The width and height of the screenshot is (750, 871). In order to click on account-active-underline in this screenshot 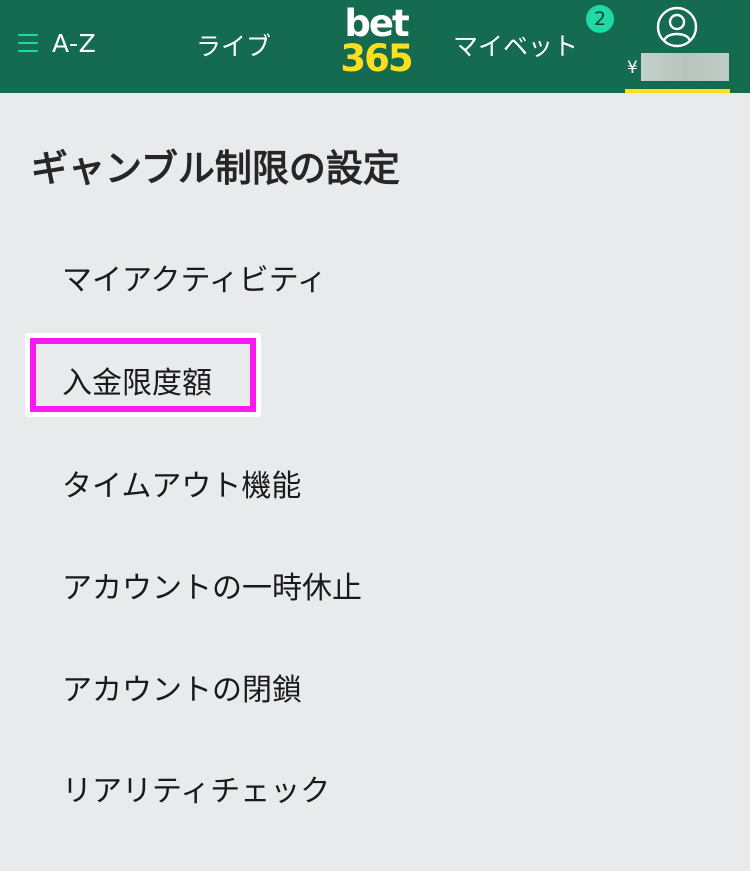, I will do `click(677, 91)`.